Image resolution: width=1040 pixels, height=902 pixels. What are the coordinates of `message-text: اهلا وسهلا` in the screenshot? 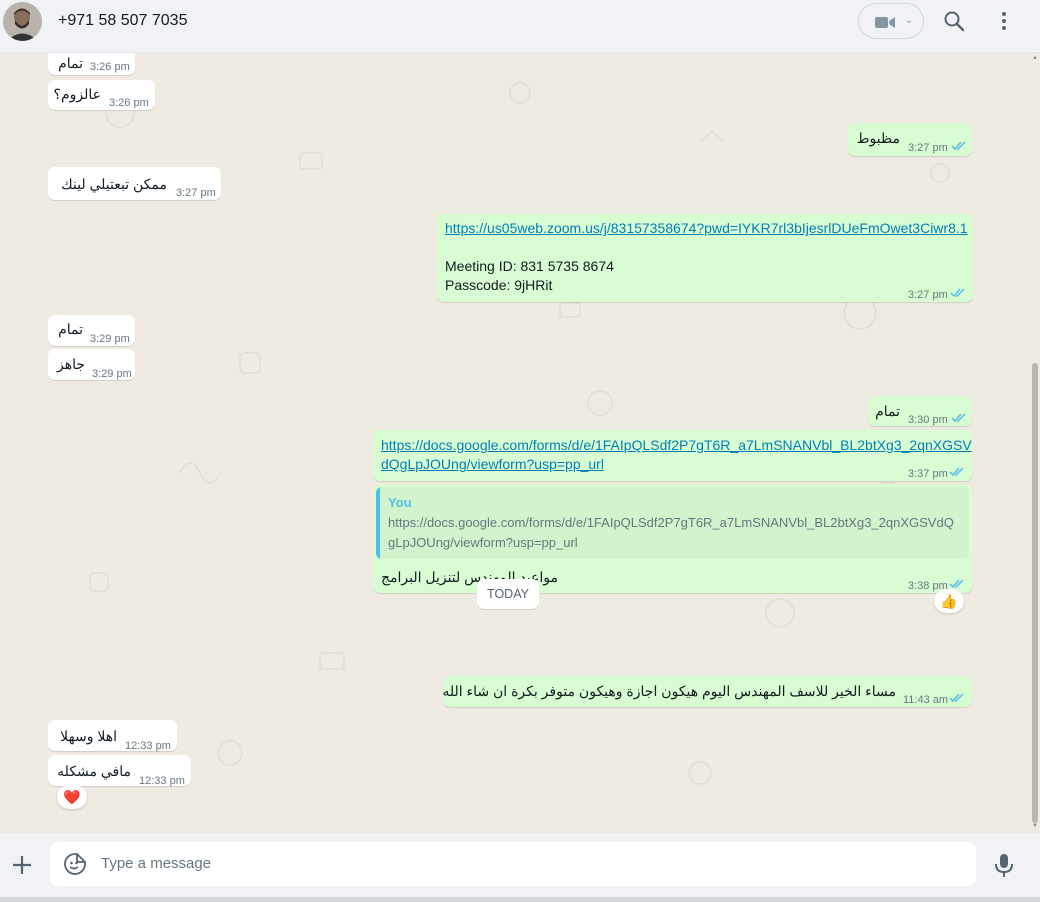 It's located at (88, 736).